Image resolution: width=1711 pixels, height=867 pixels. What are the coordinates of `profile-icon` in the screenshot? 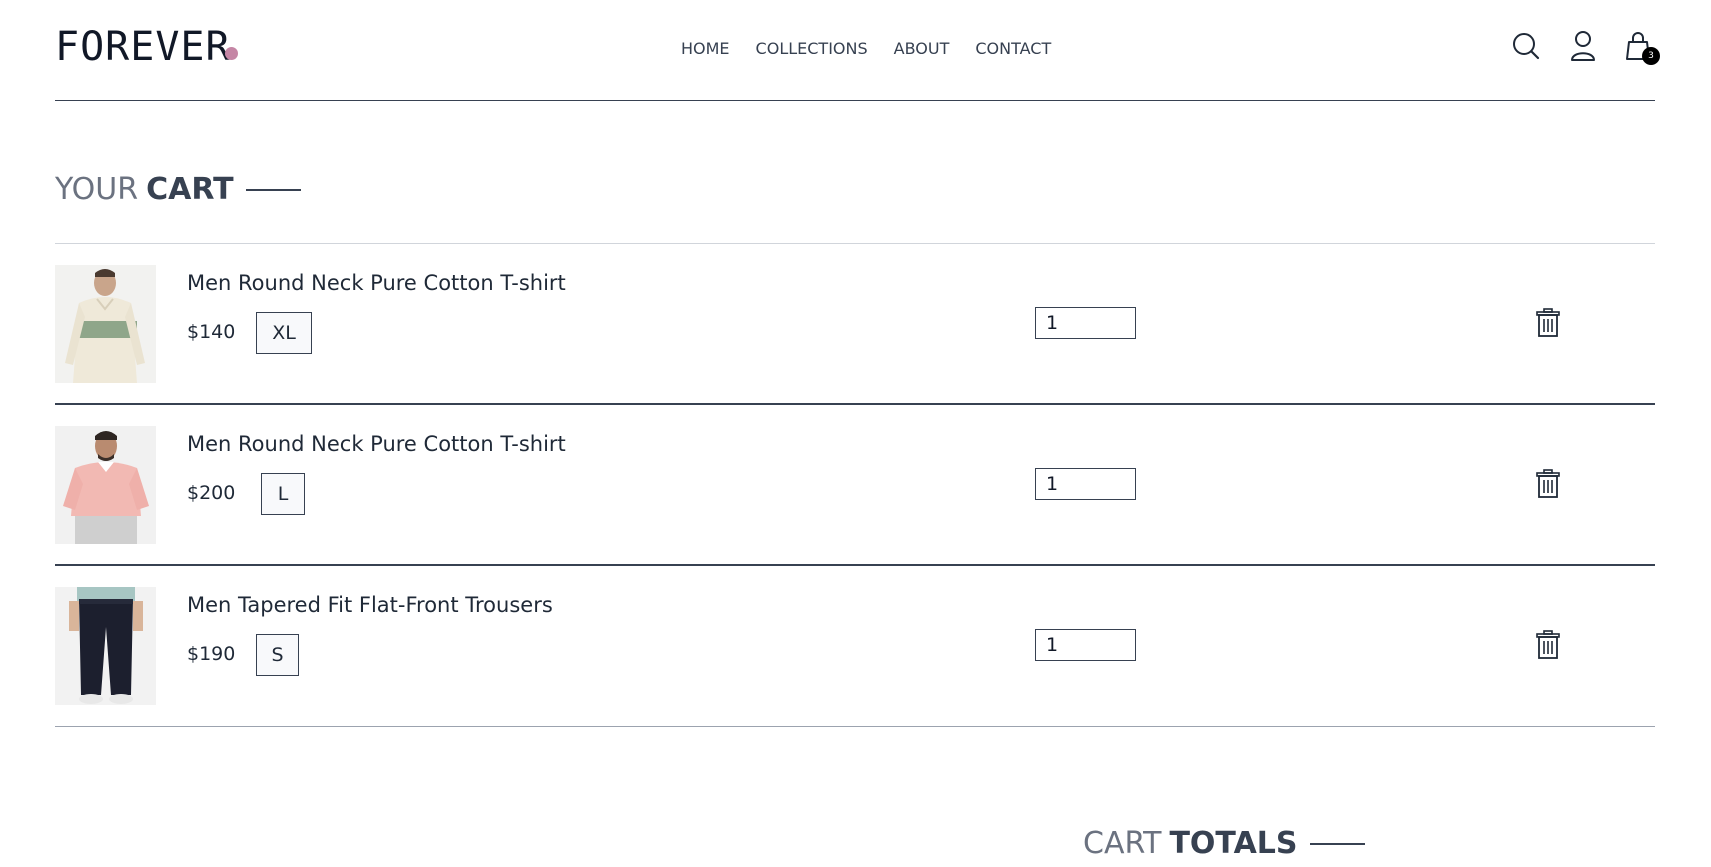 It's located at (1583, 46).